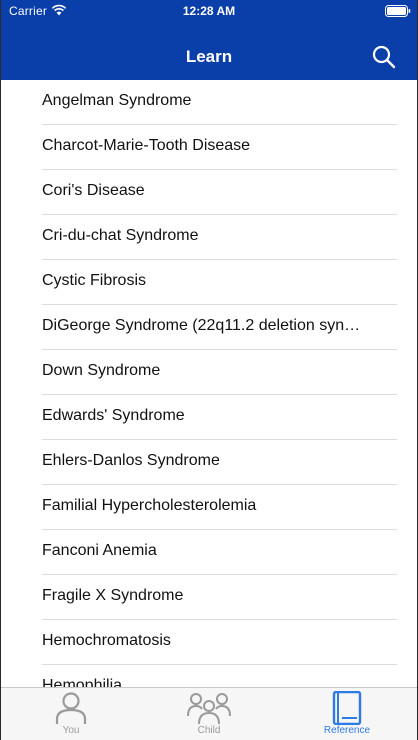 The width and height of the screenshot is (418, 740). Describe the element at coordinates (94, 280) in the screenshot. I see `list-item-label: Cystic Fibrosis` at that location.